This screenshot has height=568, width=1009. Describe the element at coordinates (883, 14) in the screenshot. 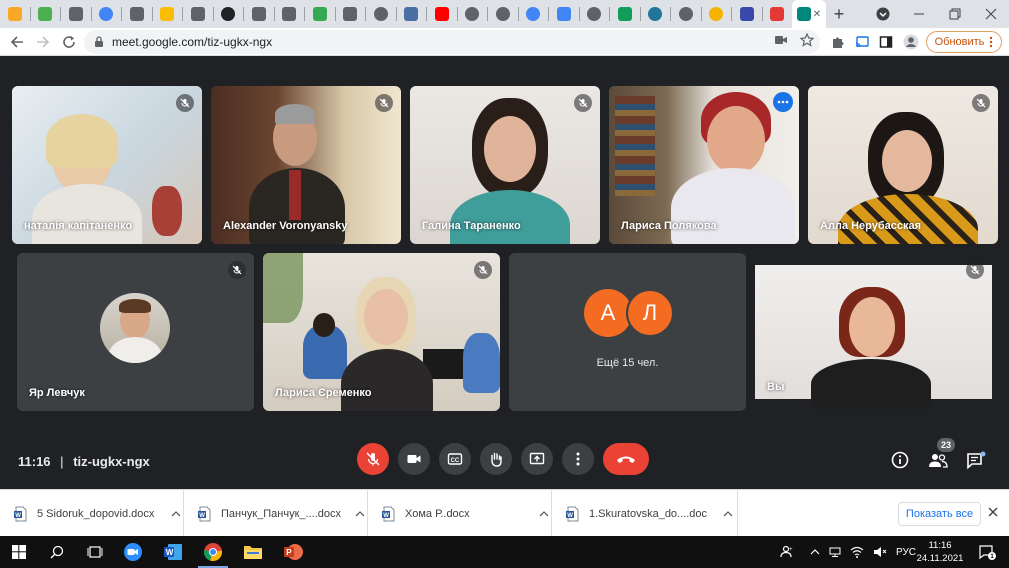

I see `tab-search-button` at that location.